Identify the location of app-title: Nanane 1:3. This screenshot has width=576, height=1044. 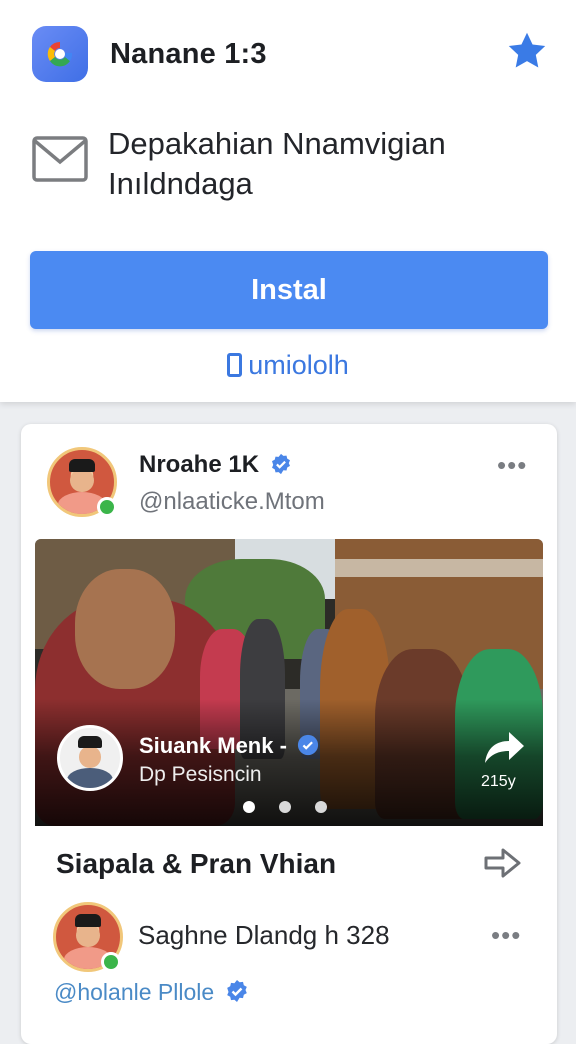
(188, 54).